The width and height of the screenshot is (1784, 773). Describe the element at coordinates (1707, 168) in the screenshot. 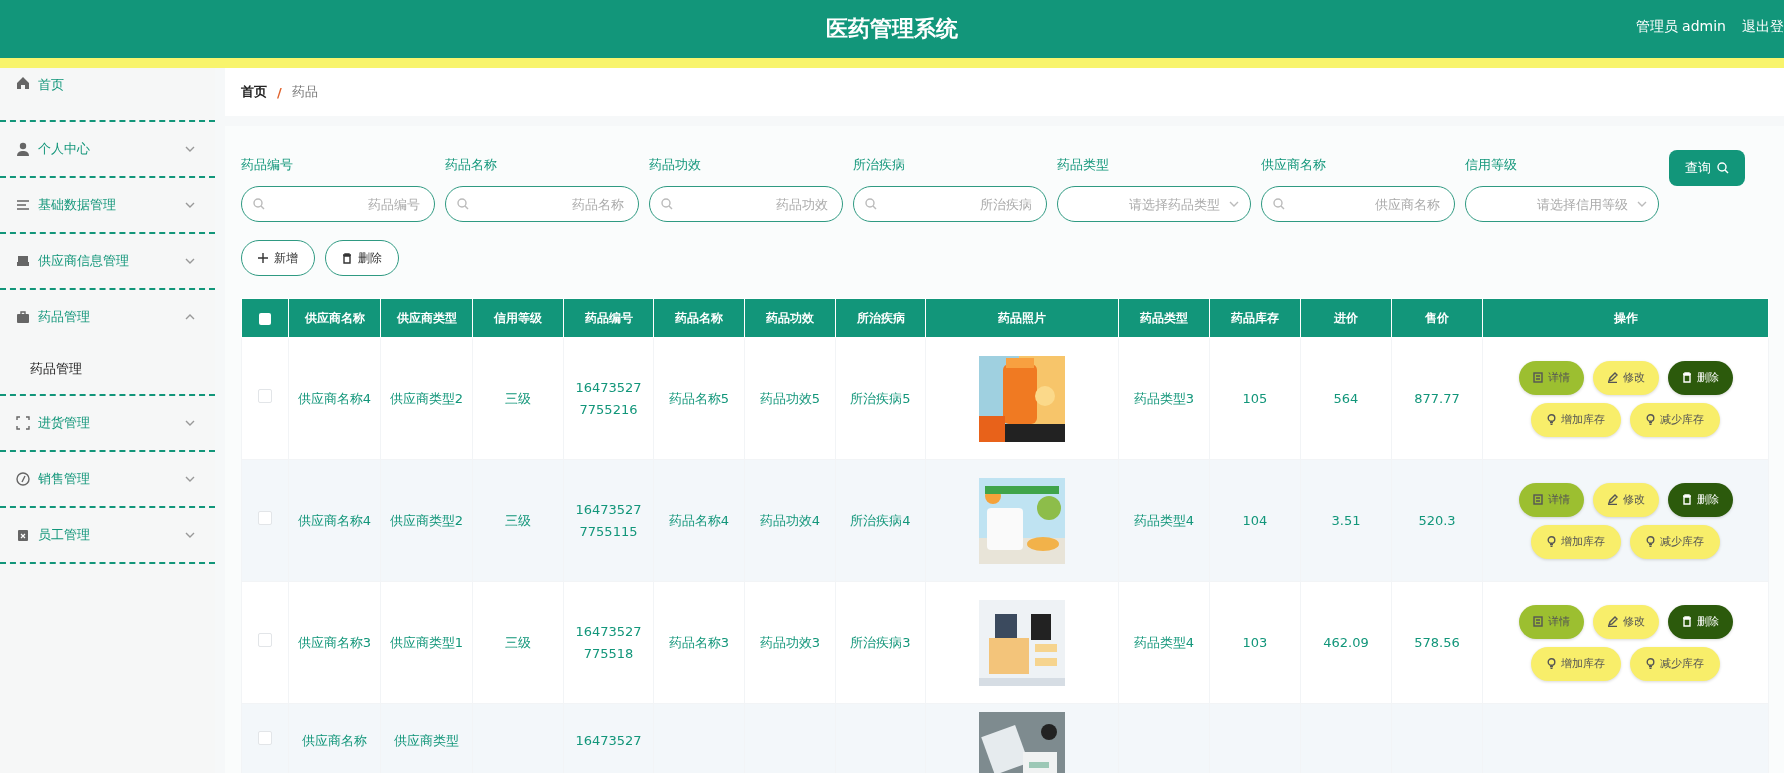

I see `search-button: 查询` at that location.